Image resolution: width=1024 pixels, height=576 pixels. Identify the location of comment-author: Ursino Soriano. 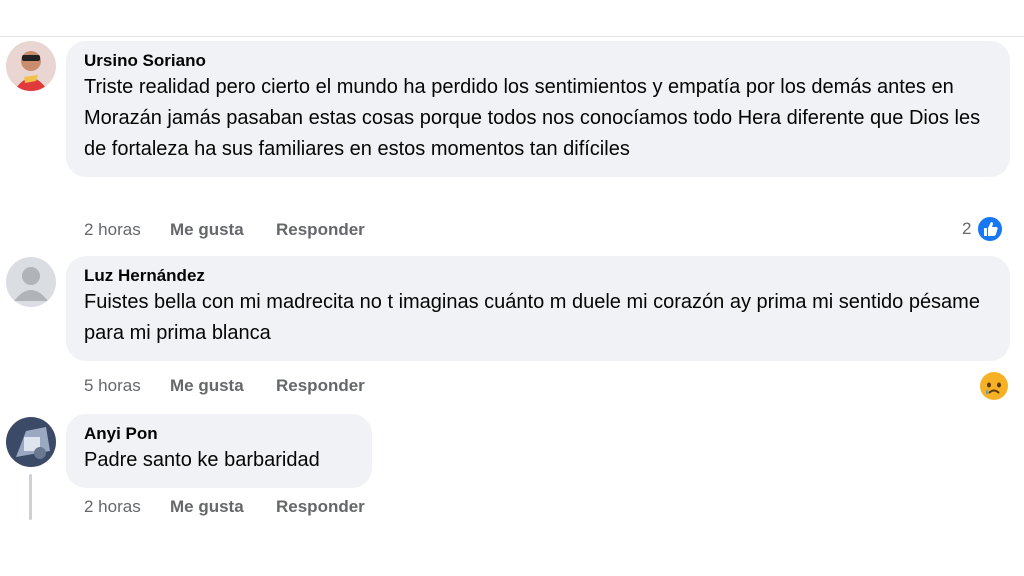
(538, 61).